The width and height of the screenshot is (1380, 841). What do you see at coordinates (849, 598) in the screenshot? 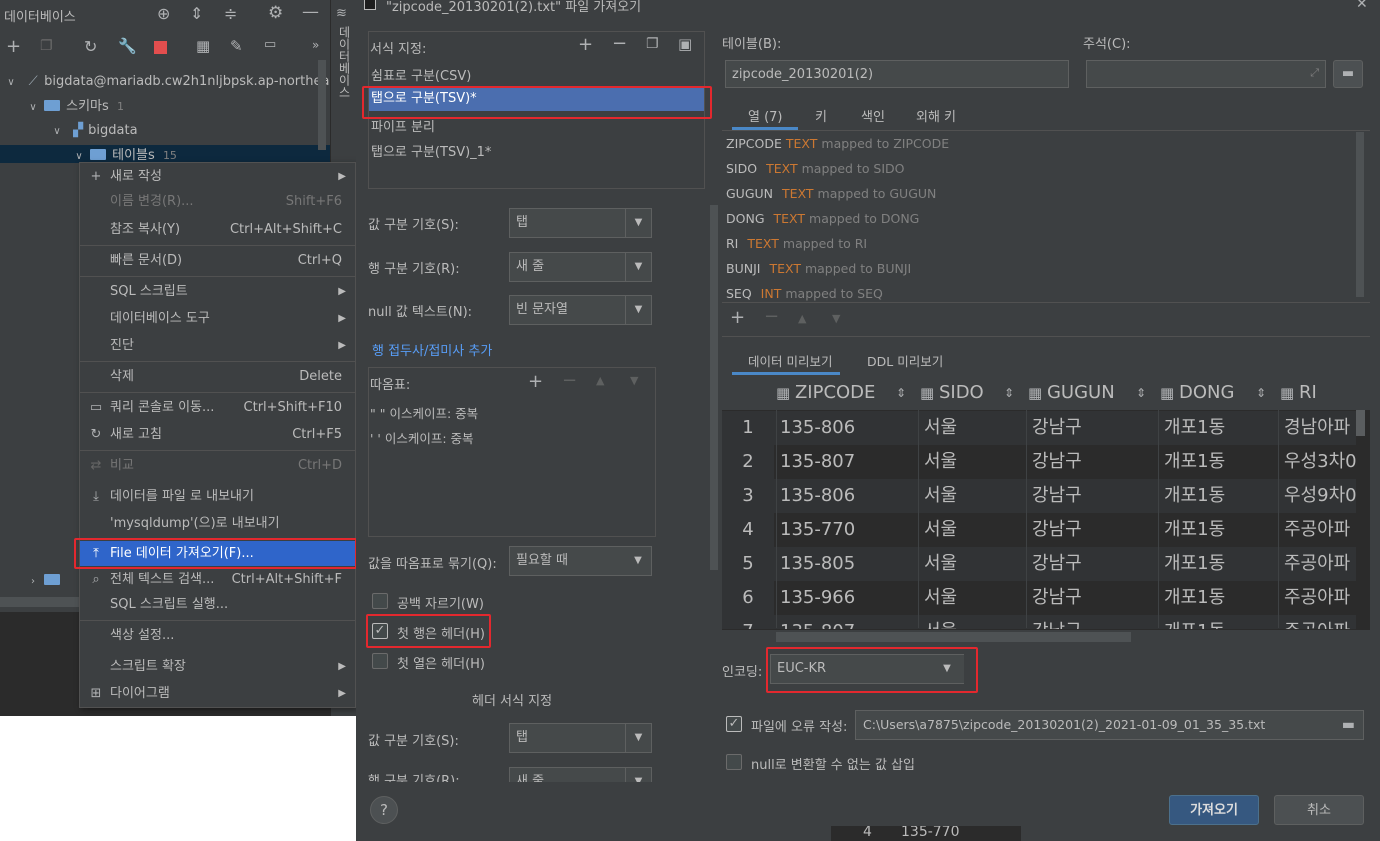
I see `grid-cell: 135-966` at bounding box center [849, 598].